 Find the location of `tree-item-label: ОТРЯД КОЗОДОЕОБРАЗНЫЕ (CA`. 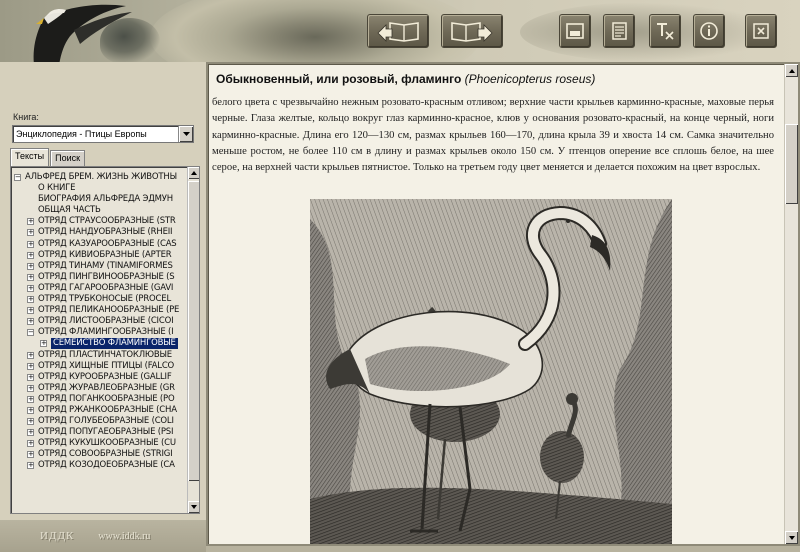

tree-item-label: ОТРЯД КОЗОДОЕОБРАЗНЫЕ (CA is located at coordinates (106, 465).